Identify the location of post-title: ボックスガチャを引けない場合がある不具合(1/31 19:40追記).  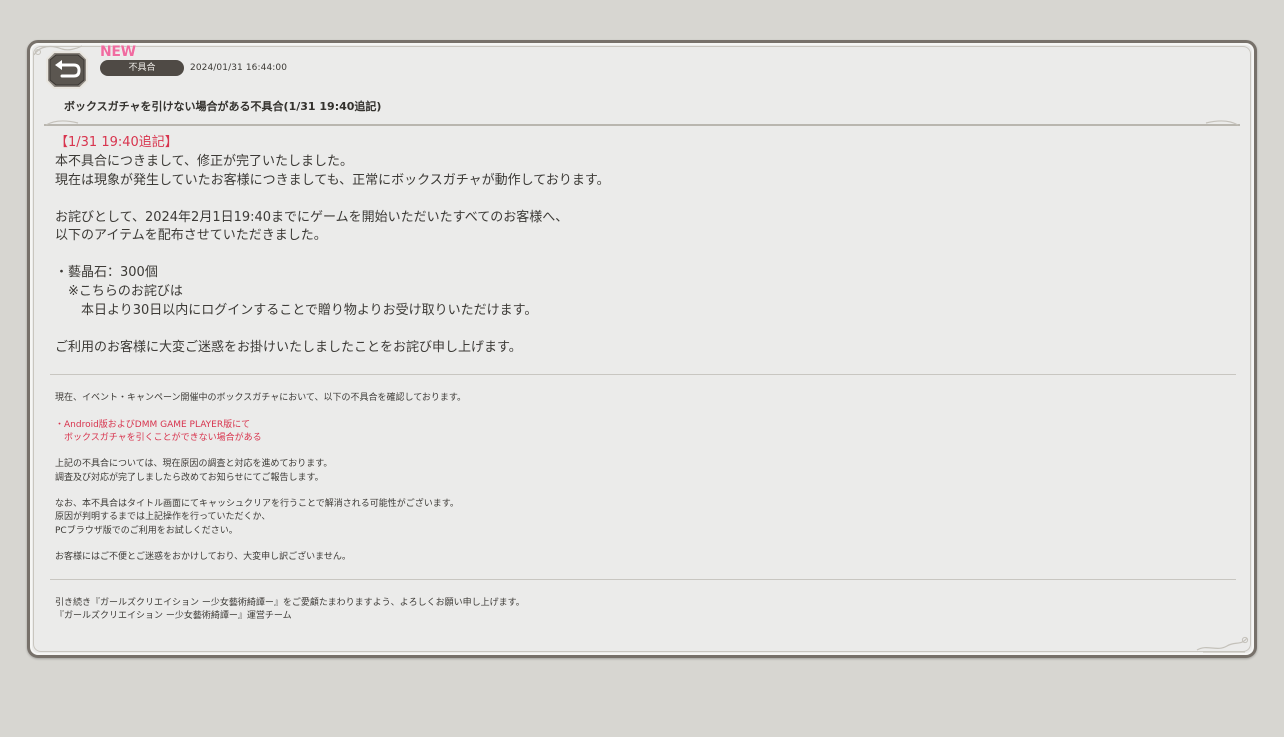
(223, 106).